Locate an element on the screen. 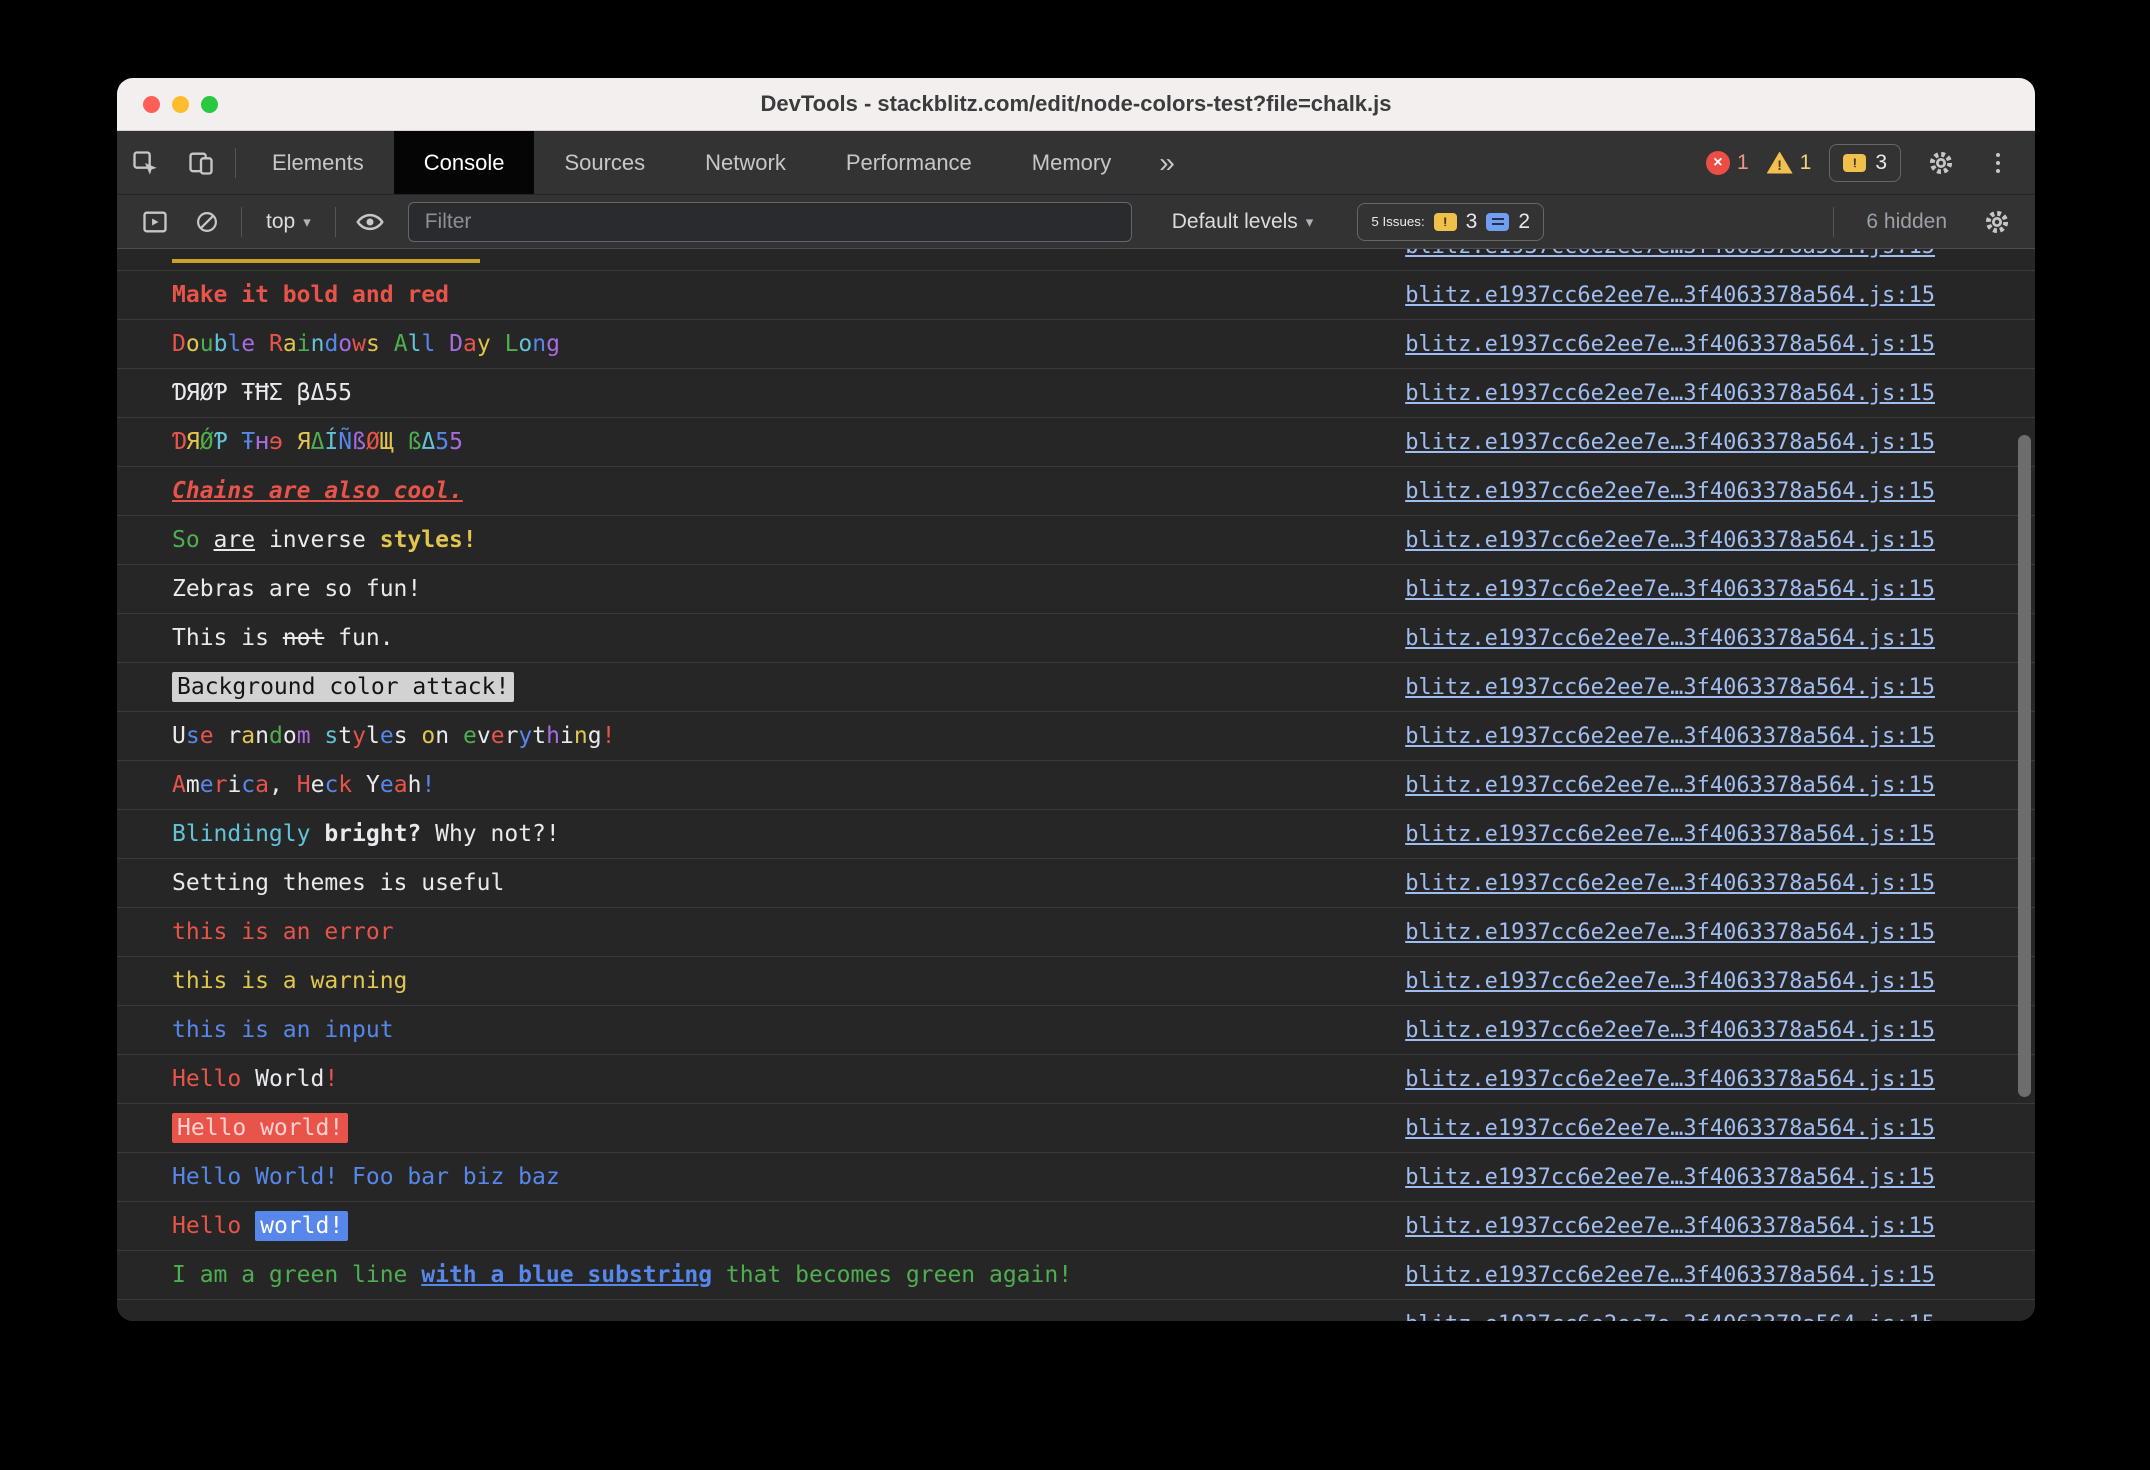 Image resolution: width=2150 pixels, height=1470 pixels. error-count-badge: × 1 is located at coordinates (1727, 162).